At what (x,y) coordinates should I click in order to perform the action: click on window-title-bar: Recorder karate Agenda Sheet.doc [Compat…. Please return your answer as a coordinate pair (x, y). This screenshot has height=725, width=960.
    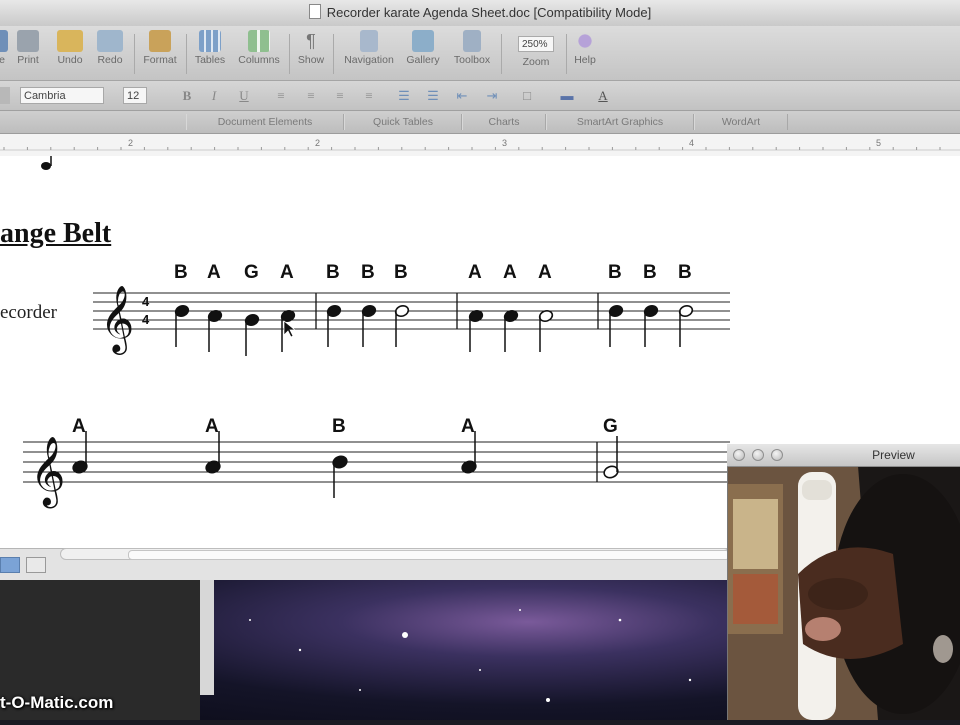
    Looking at the image, I should click on (480, 13).